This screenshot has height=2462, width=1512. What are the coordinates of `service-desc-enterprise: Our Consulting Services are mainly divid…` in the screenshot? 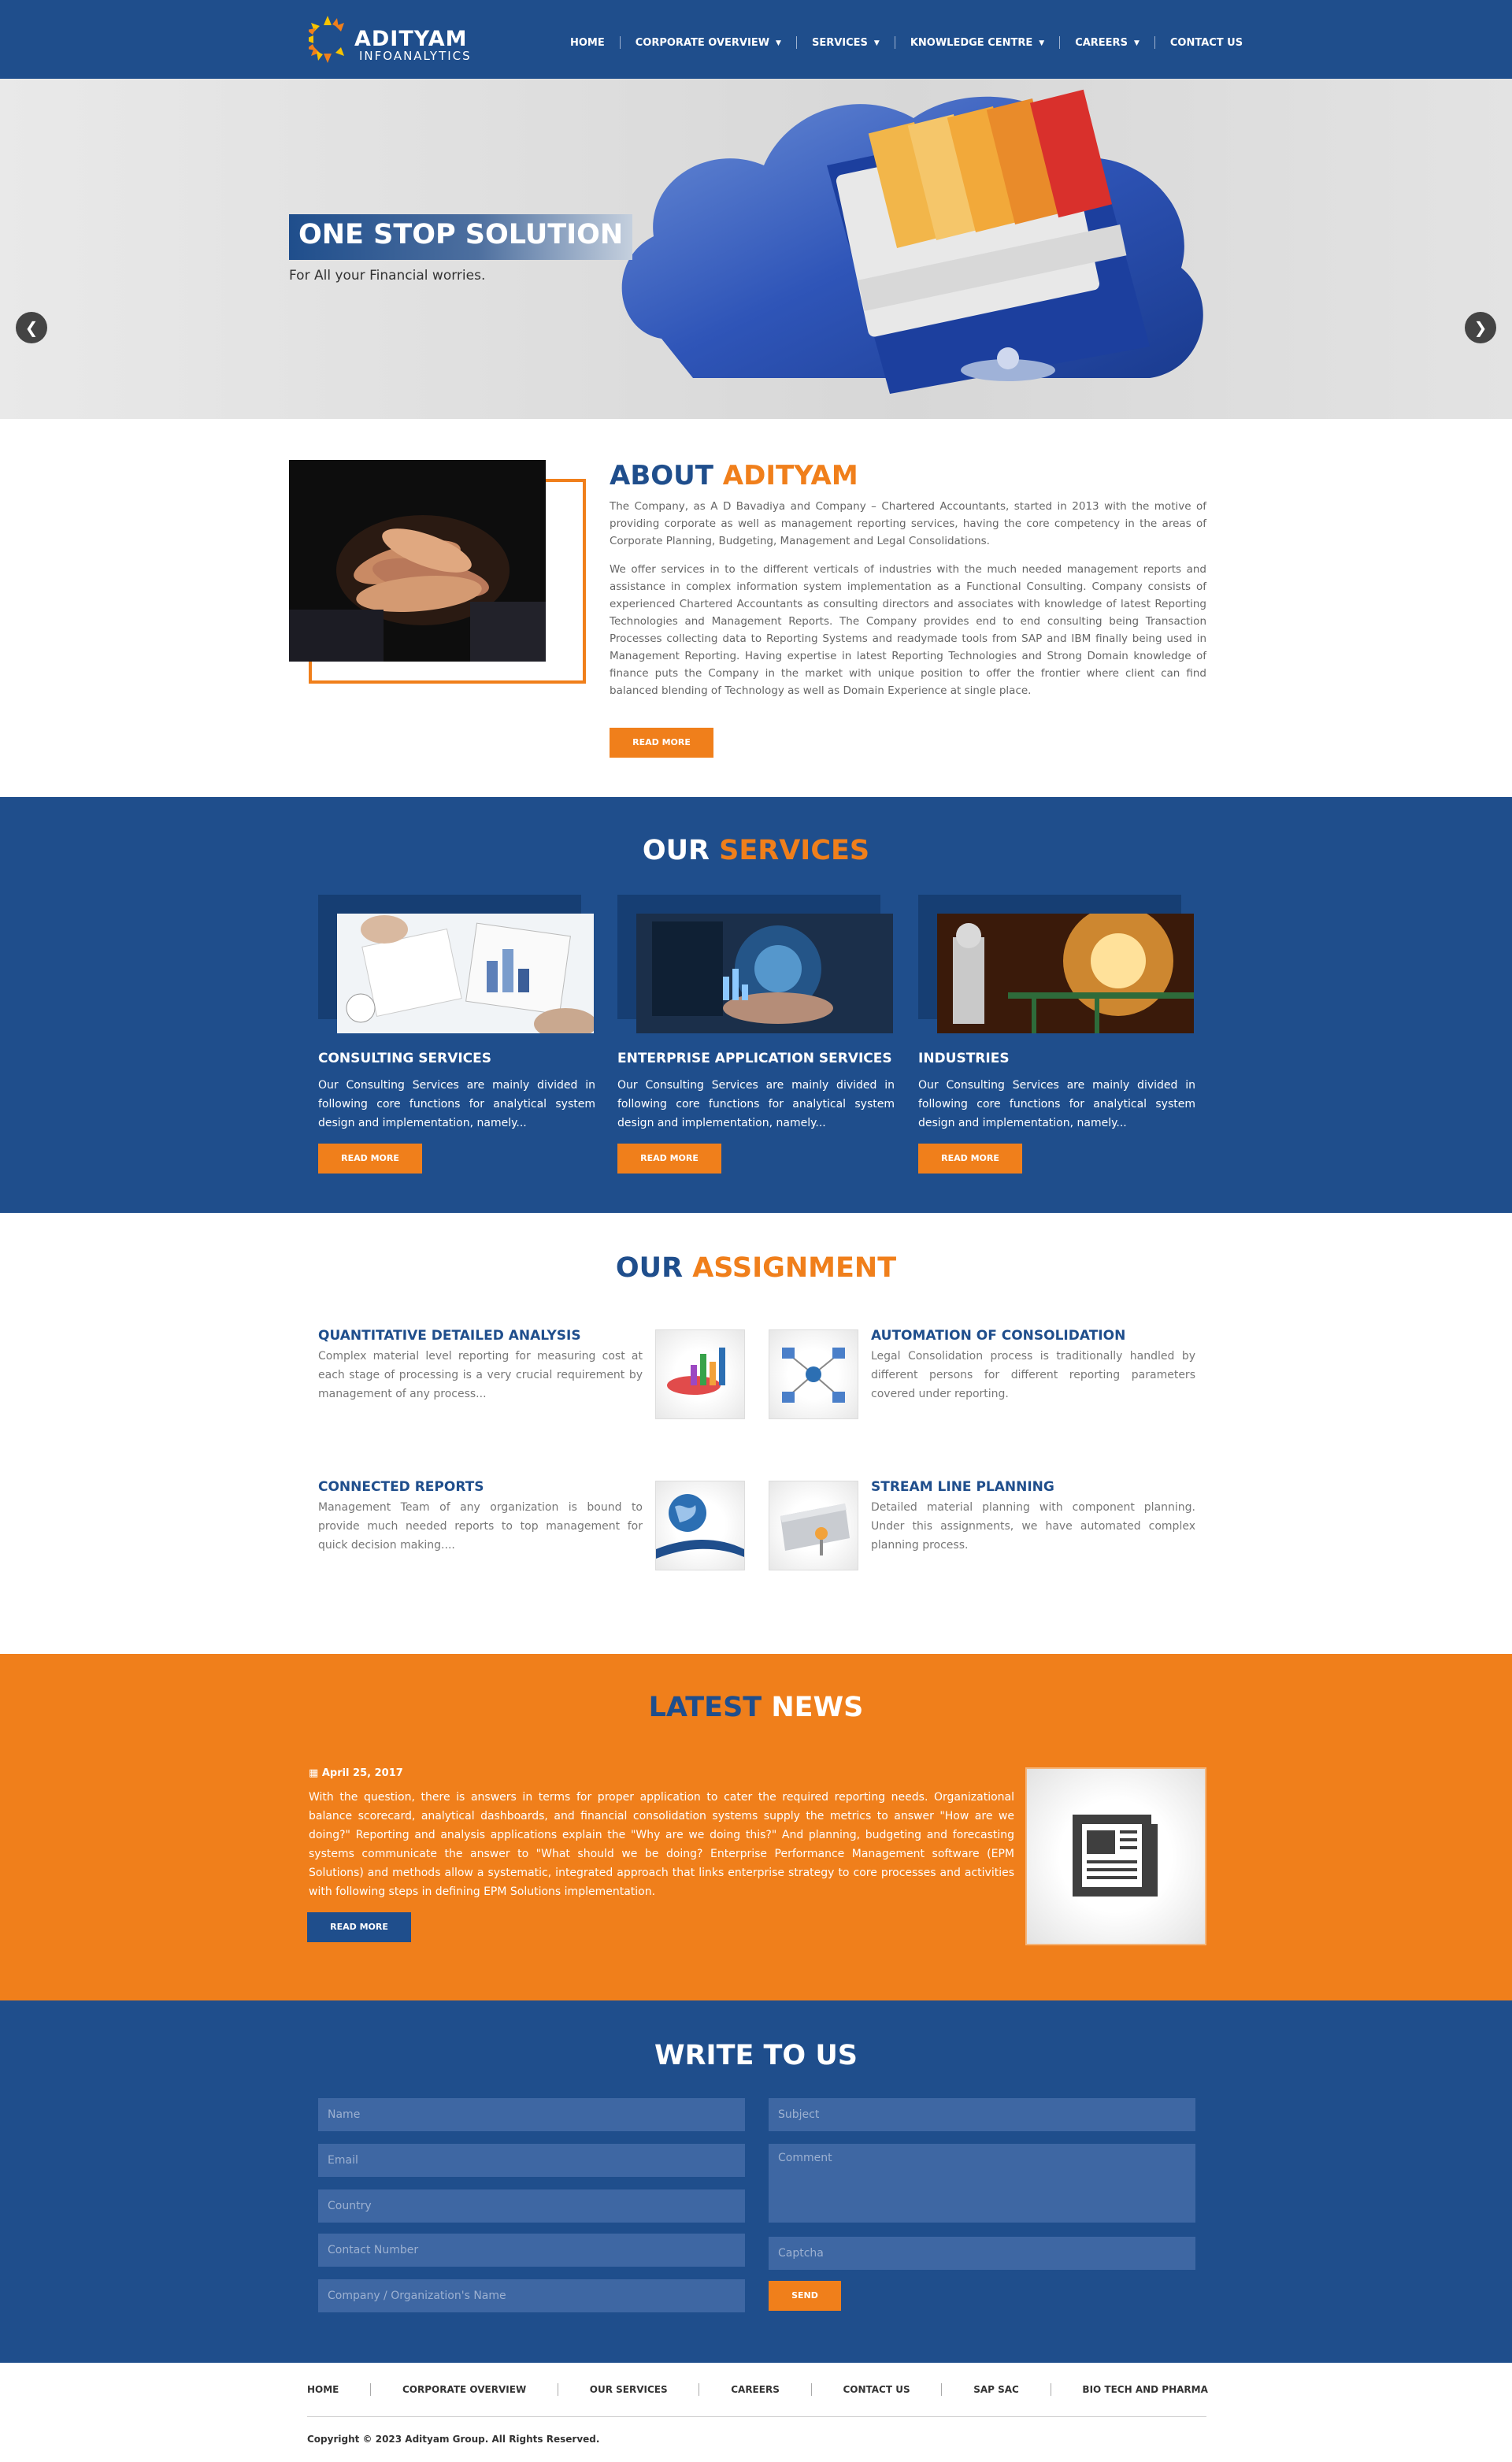 It's located at (756, 1104).